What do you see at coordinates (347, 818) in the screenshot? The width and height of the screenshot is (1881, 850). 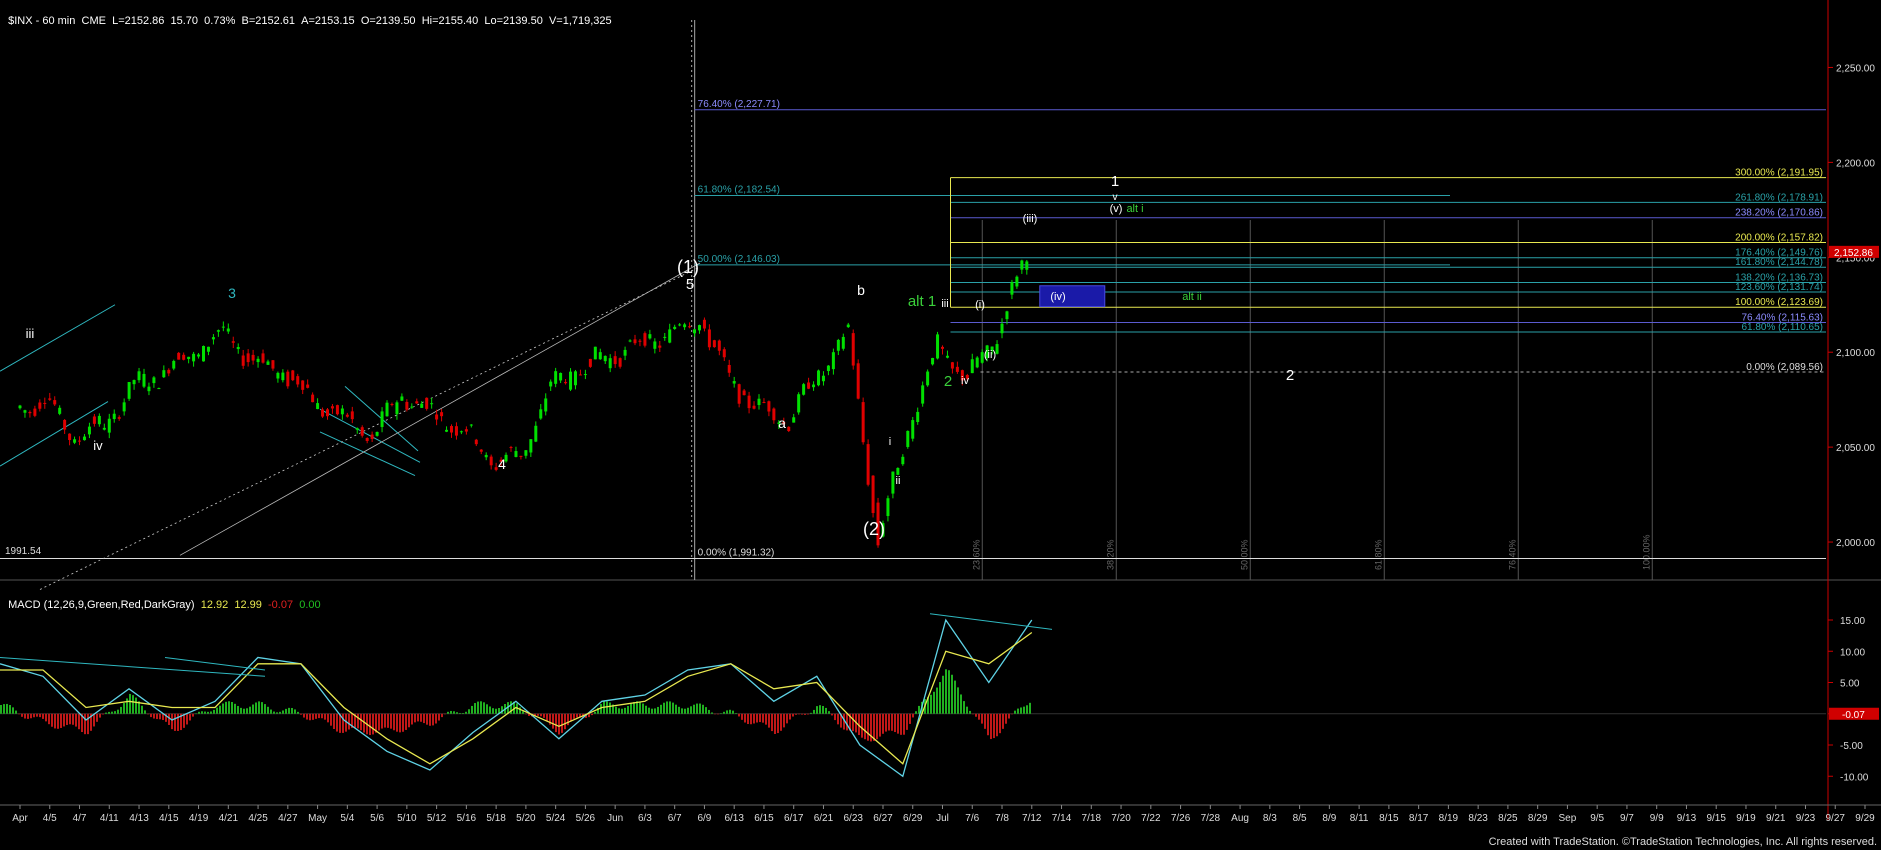 I see `x-tick-label: 5/4` at bounding box center [347, 818].